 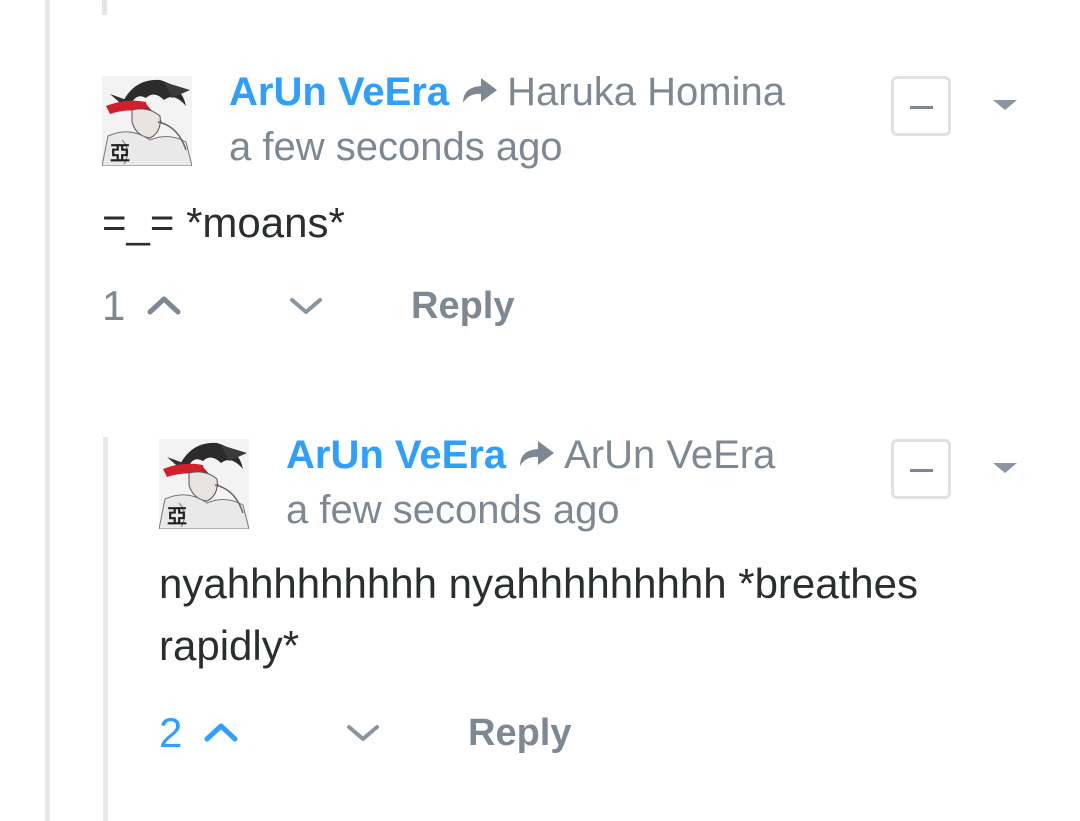 What do you see at coordinates (104, 7) in the screenshot?
I see `thread-line-parent` at bounding box center [104, 7].